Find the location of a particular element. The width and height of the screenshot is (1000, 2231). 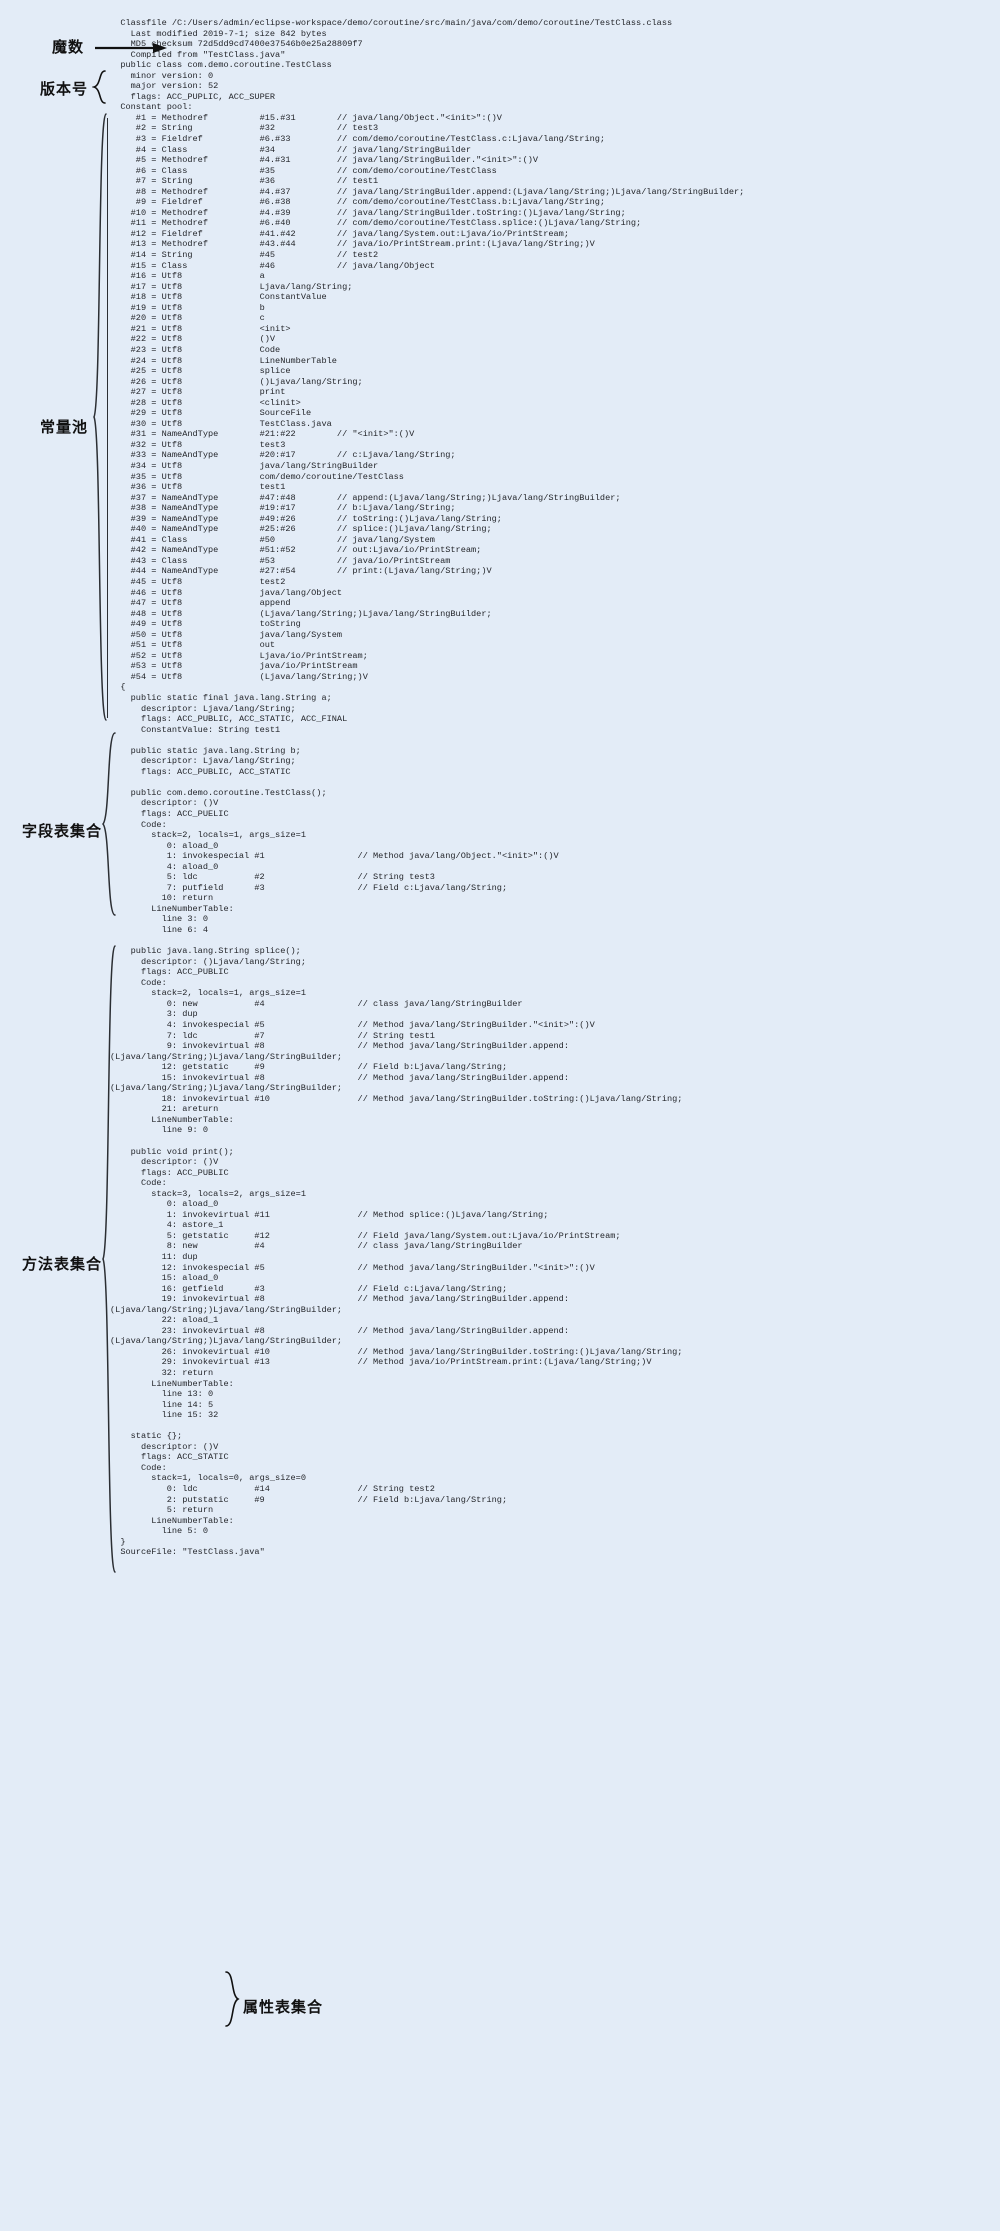

listing-line: #15 = Class #46 // java/lang/Object is located at coordinates (272, 265).